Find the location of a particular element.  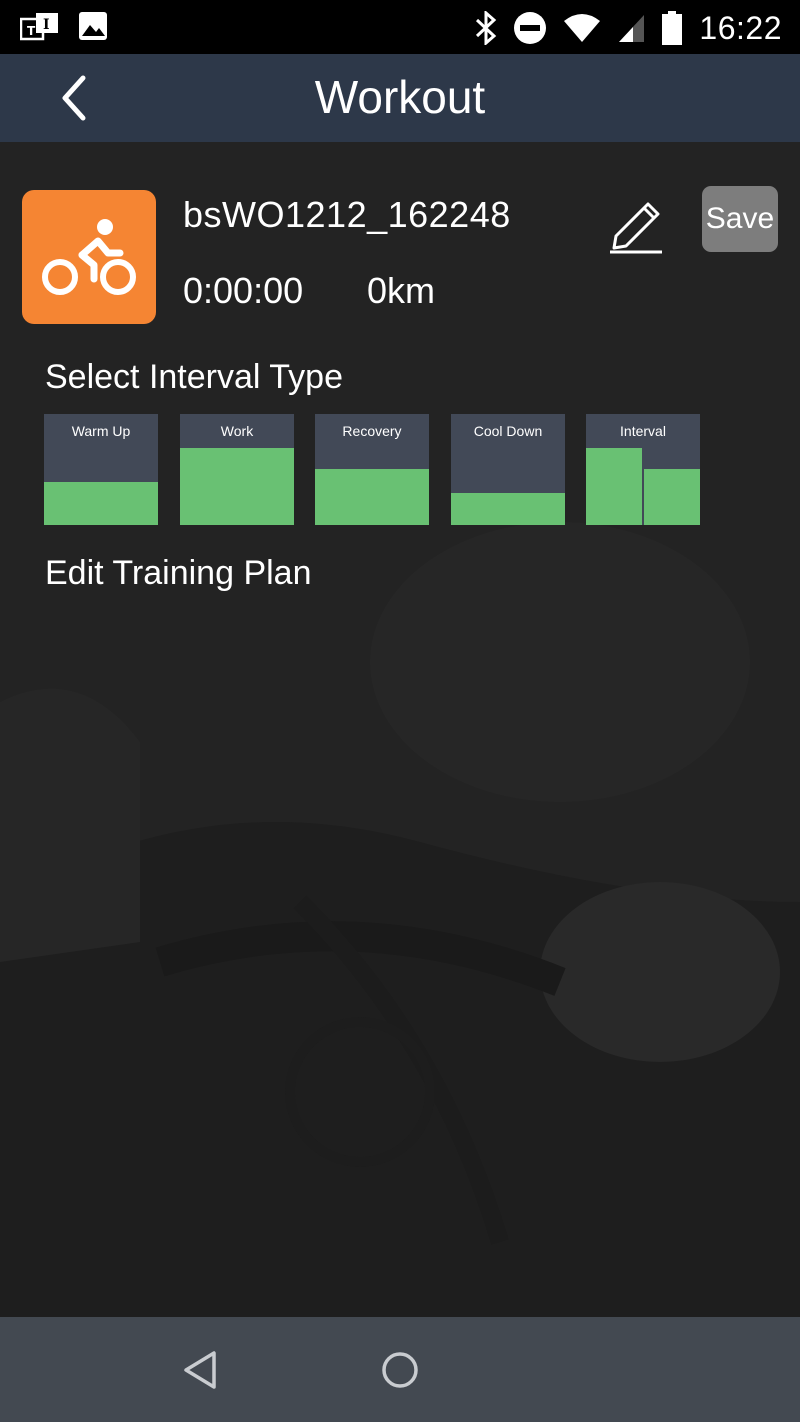

interval-tile-recovery: Recovery is located at coordinates (372, 469).